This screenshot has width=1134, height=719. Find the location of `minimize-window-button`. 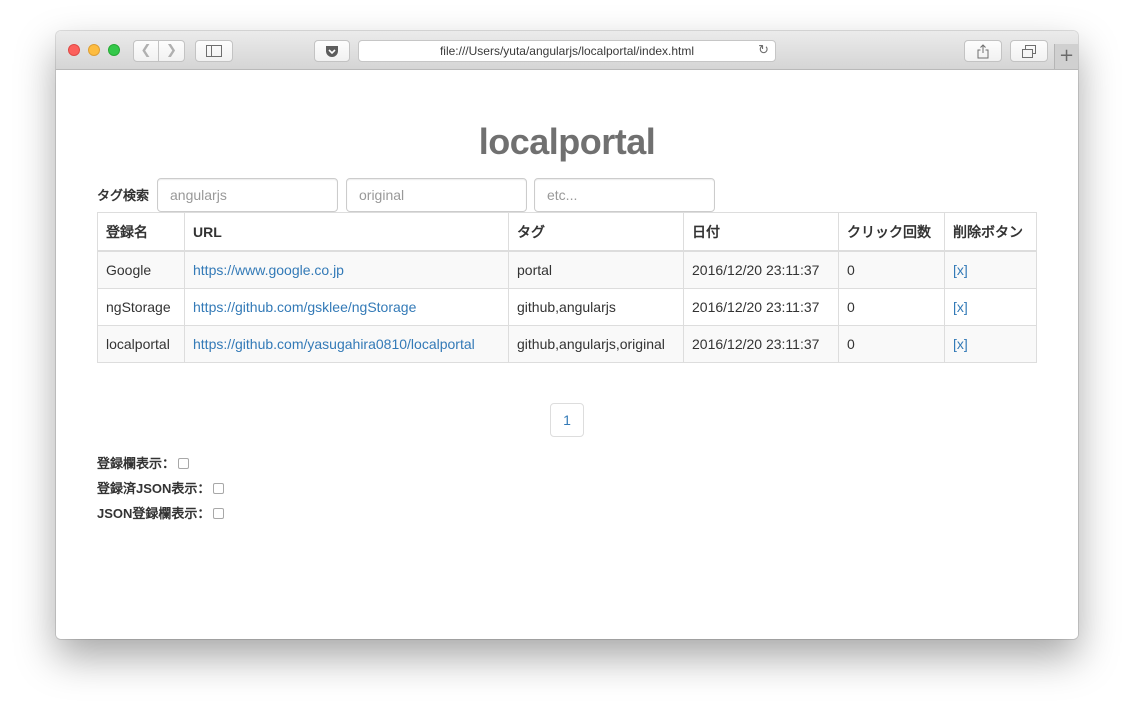

minimize-window-button is located at coordinates (94, 50).